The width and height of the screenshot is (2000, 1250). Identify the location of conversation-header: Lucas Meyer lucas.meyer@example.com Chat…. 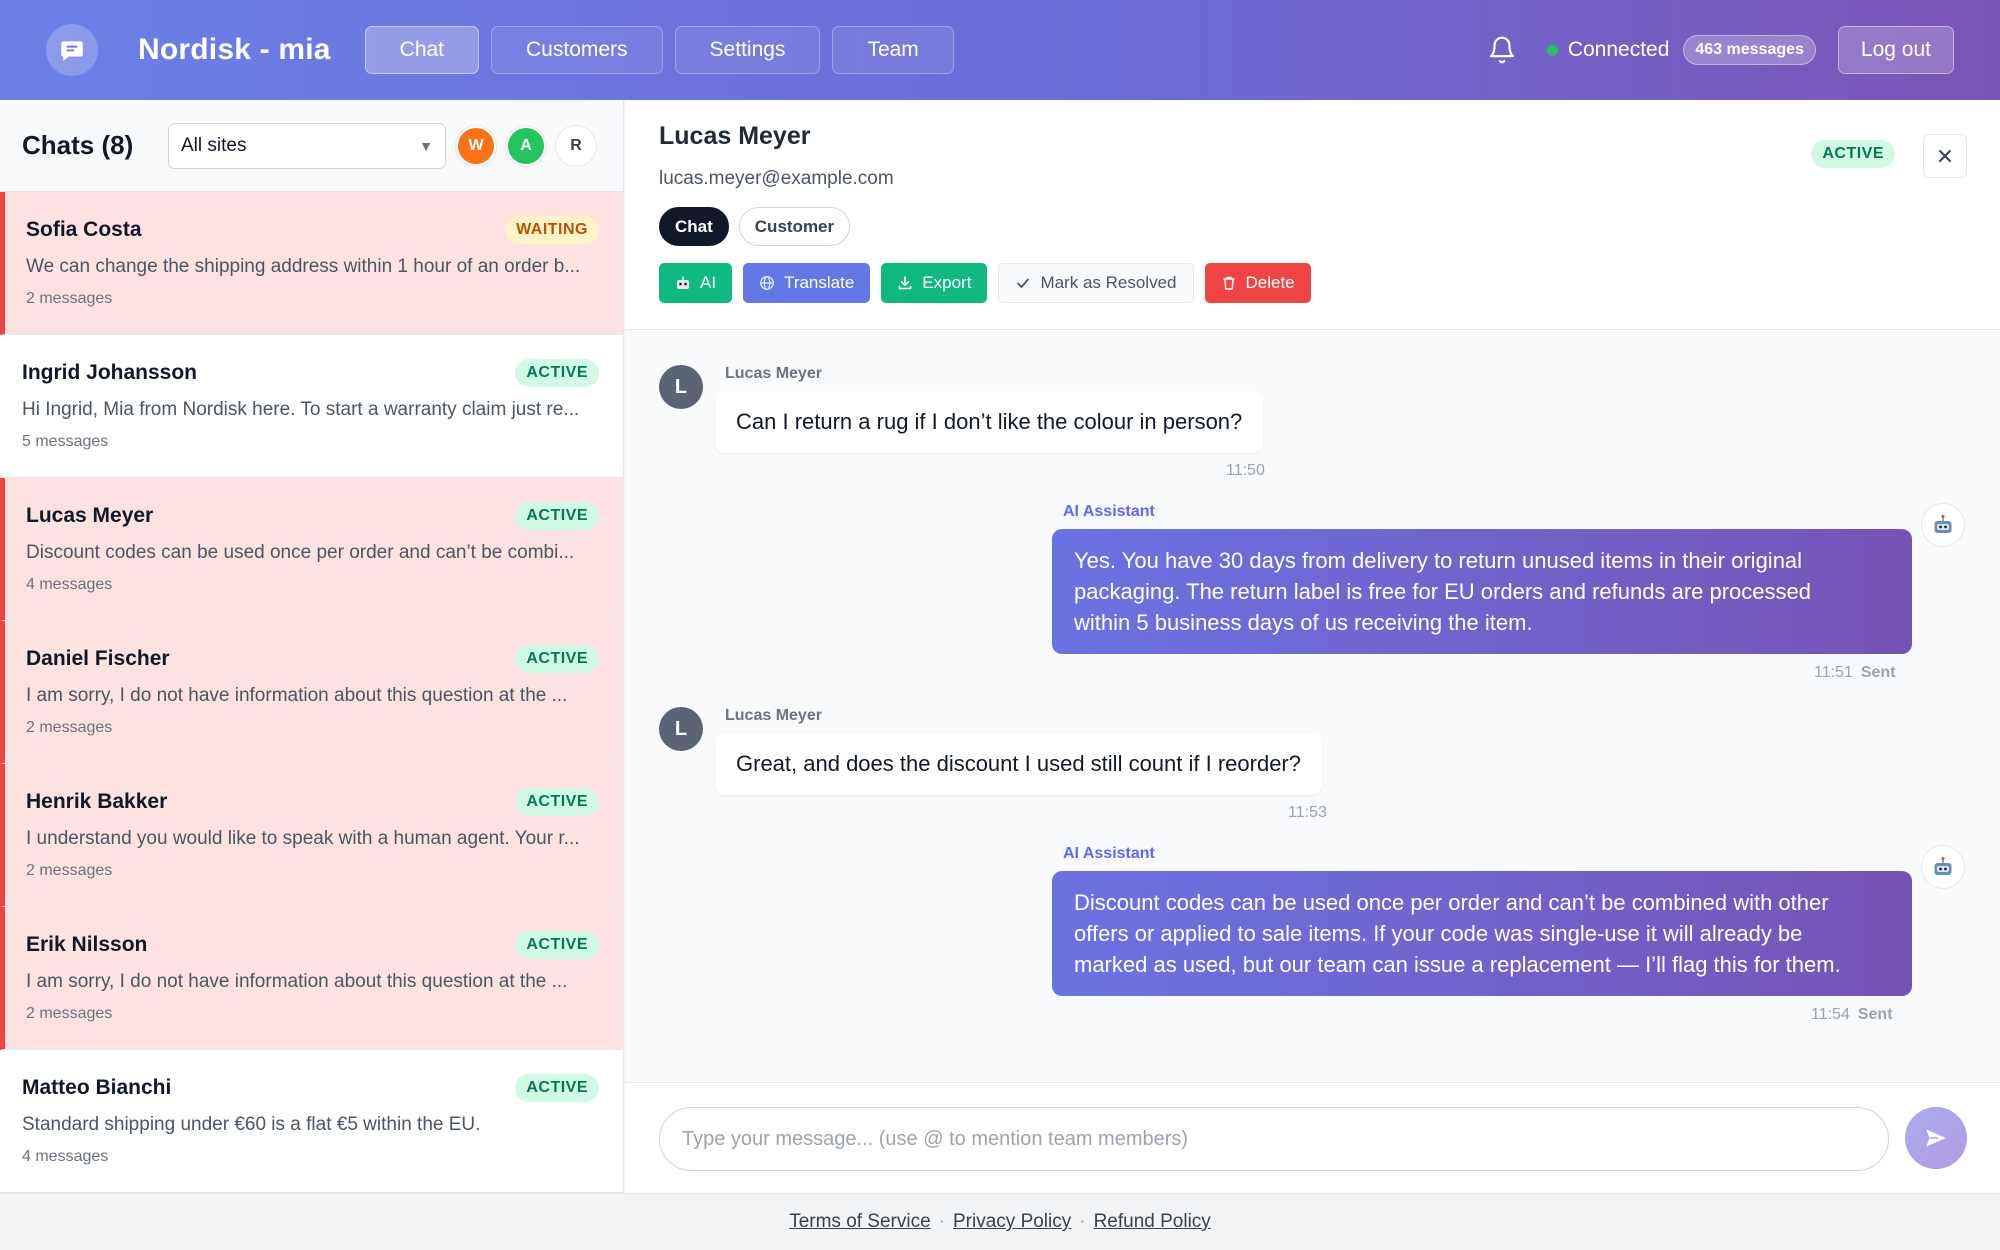
(1312, 215).